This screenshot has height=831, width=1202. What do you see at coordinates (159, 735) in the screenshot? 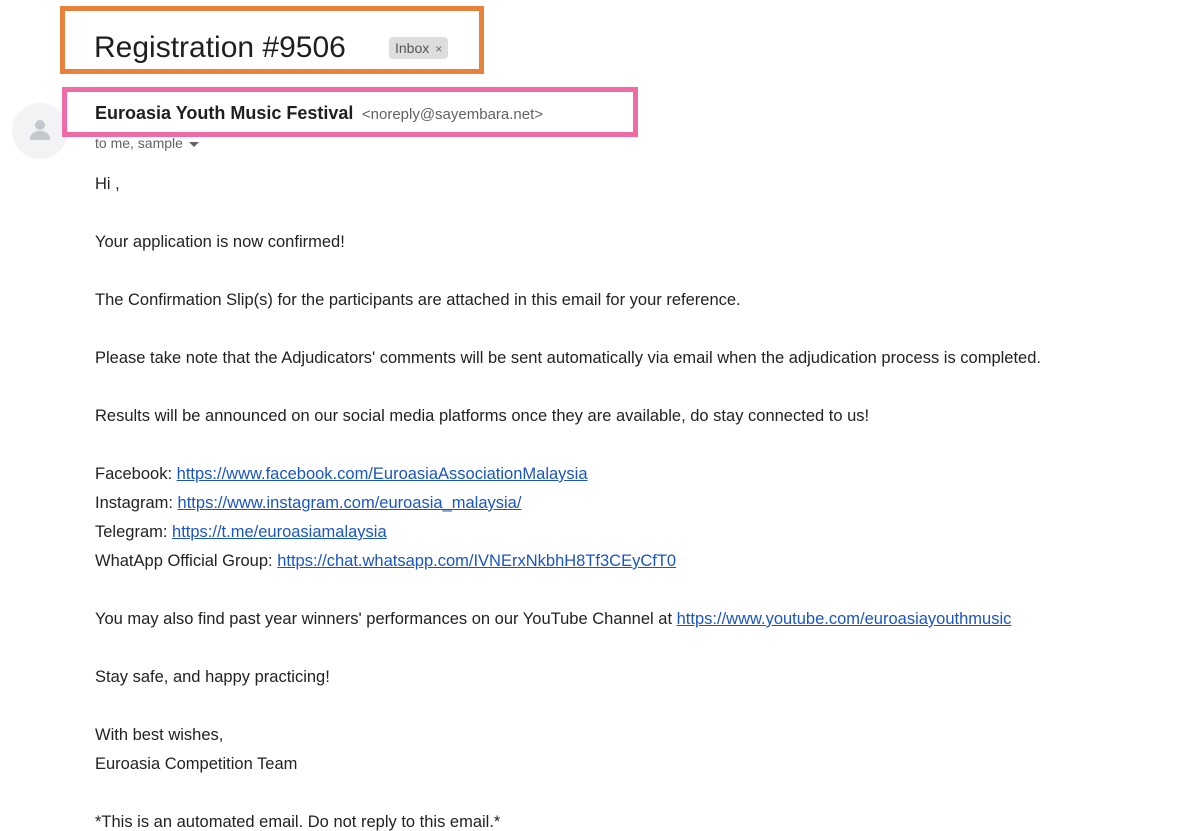
I see `signoff-text: With best wishes,` at bounding box center [159, 735].